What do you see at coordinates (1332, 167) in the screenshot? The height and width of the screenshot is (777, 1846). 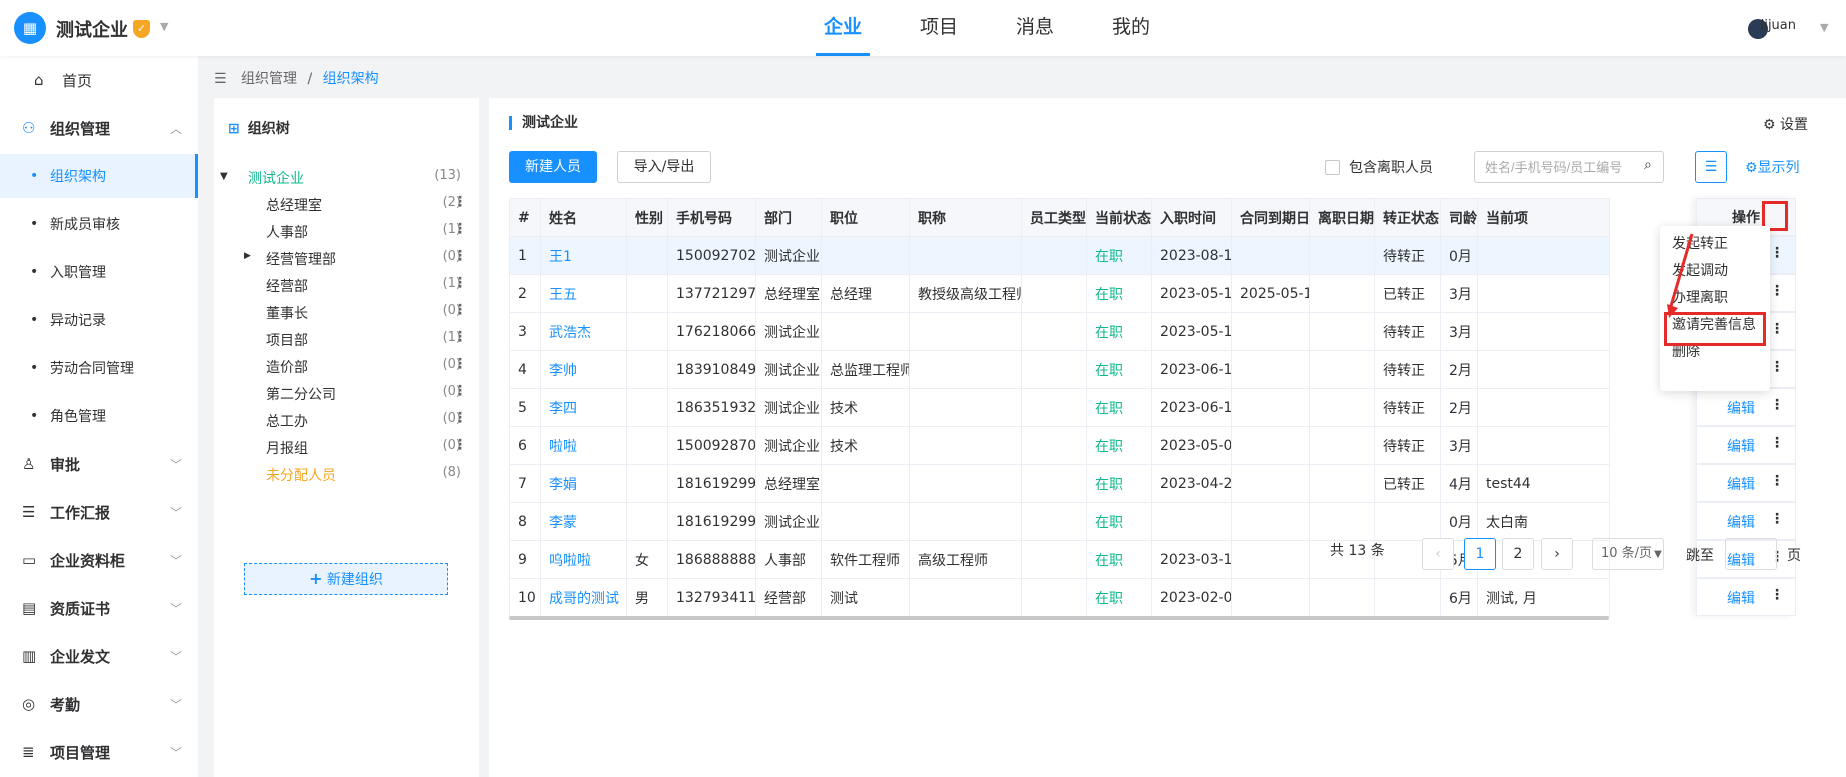 I see `include-left-checkbox` at bounding box center [1332, 167].